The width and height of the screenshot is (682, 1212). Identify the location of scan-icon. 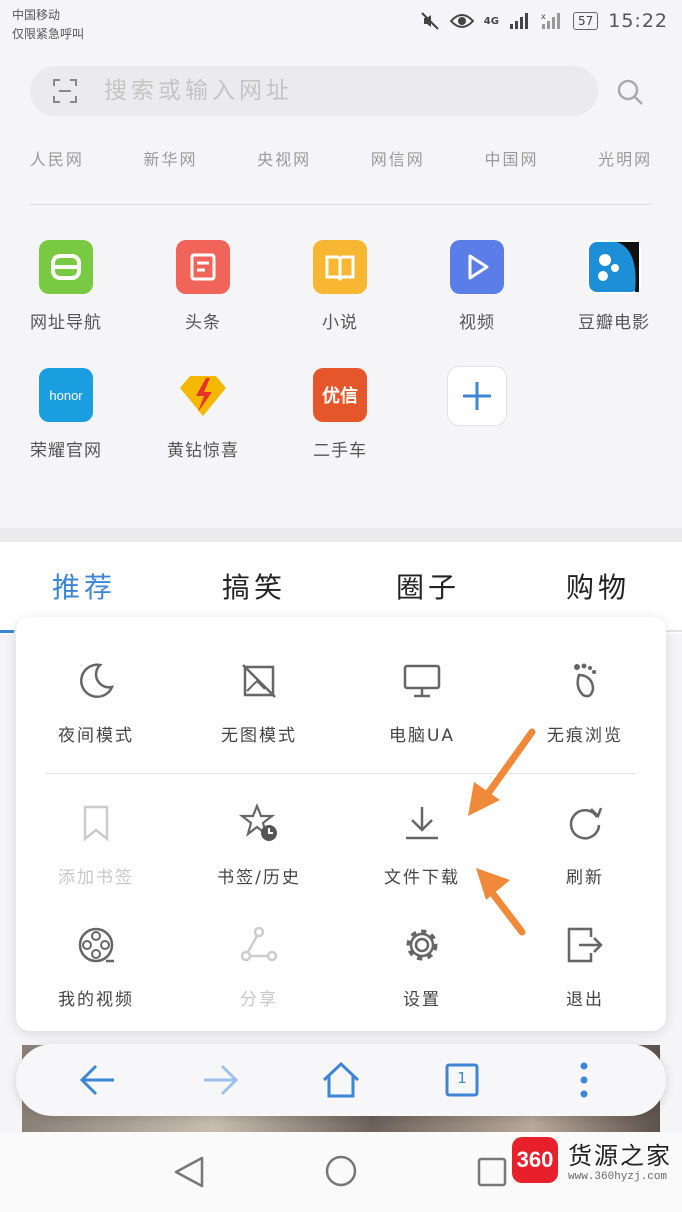
(65, 91).